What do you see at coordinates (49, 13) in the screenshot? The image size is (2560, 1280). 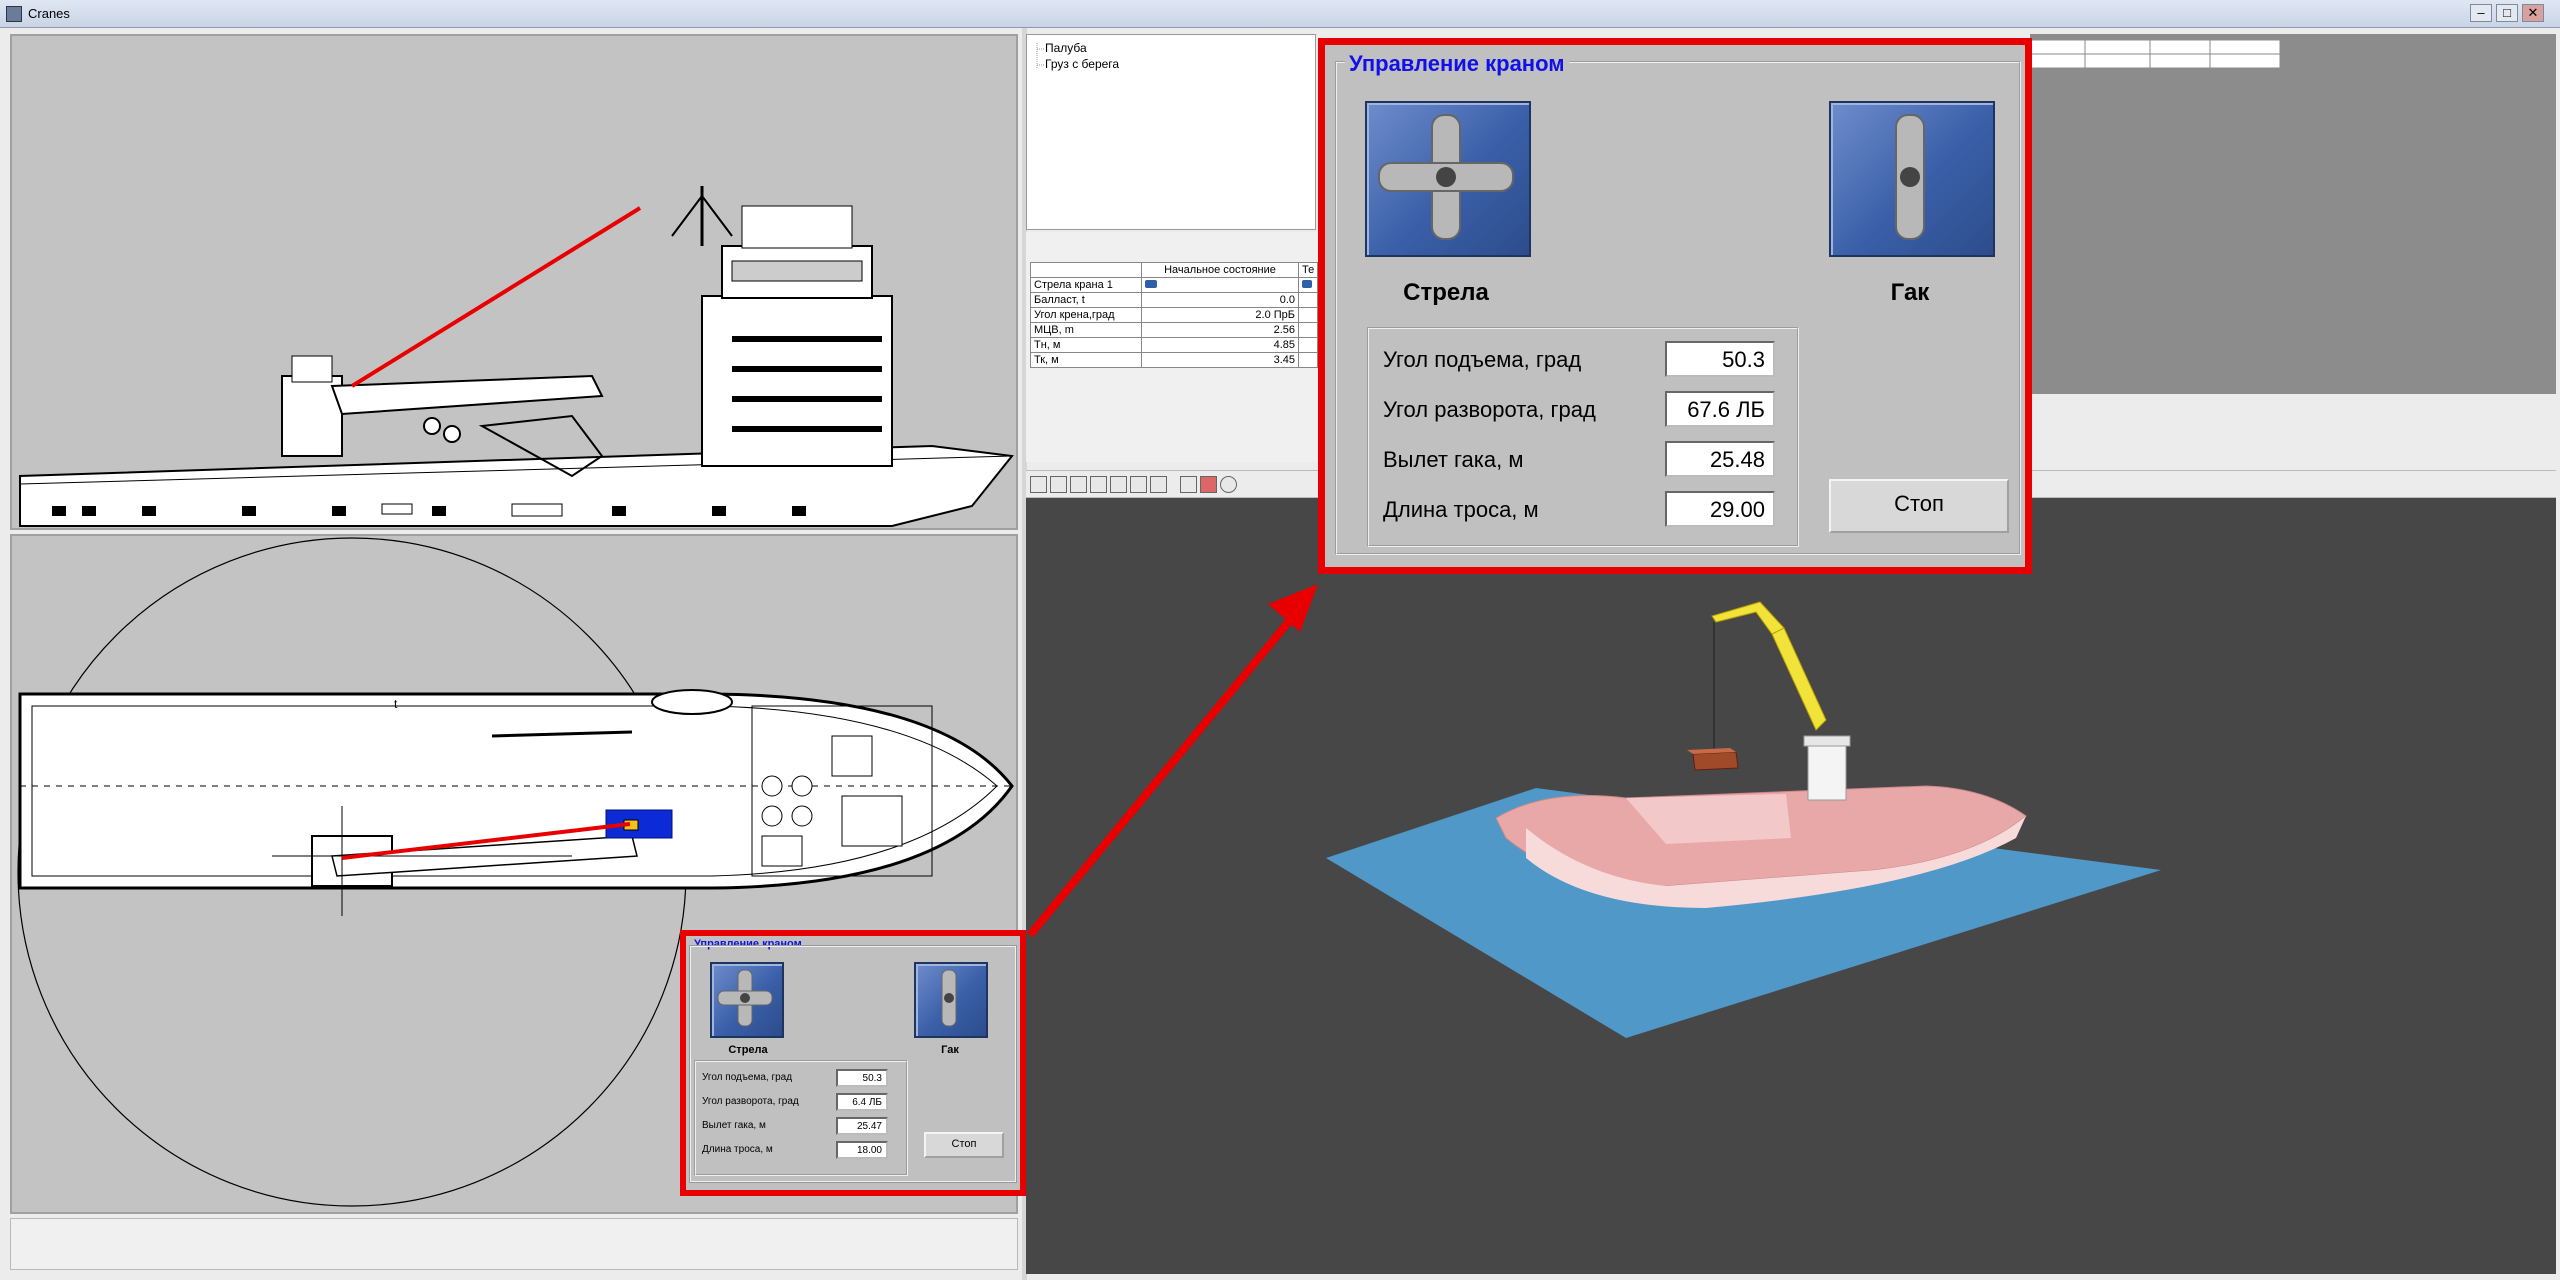 I see `window-title: Cranes` at bounding box center [49, 13].